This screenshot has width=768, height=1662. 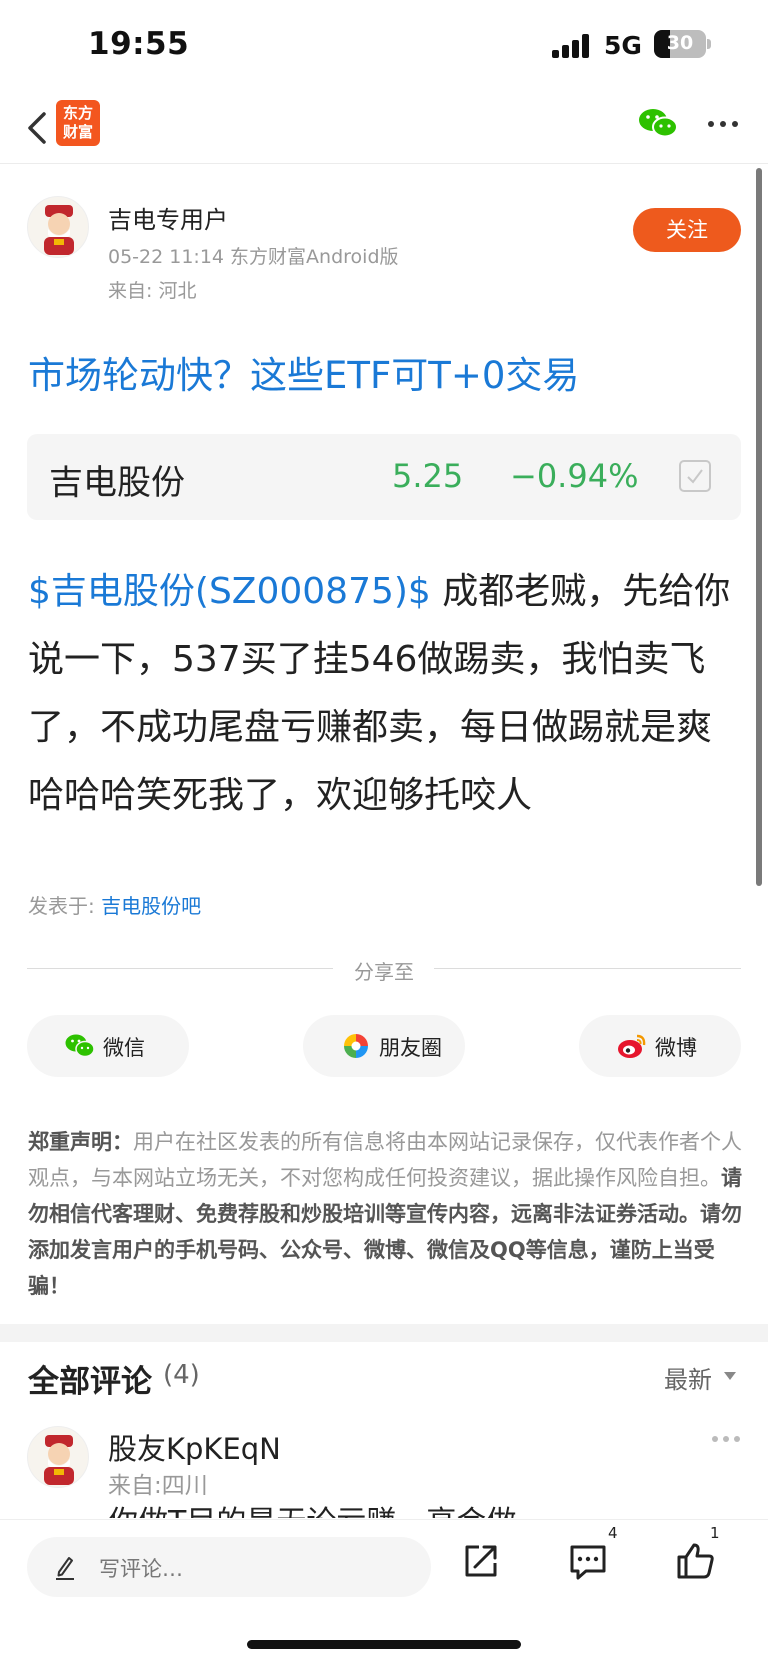 What do you see at coordinates (384, 477) in the screenshot?
I see `stock-card: 吉电股份 5.25 −0.94%` at bounding box center [384, 477].